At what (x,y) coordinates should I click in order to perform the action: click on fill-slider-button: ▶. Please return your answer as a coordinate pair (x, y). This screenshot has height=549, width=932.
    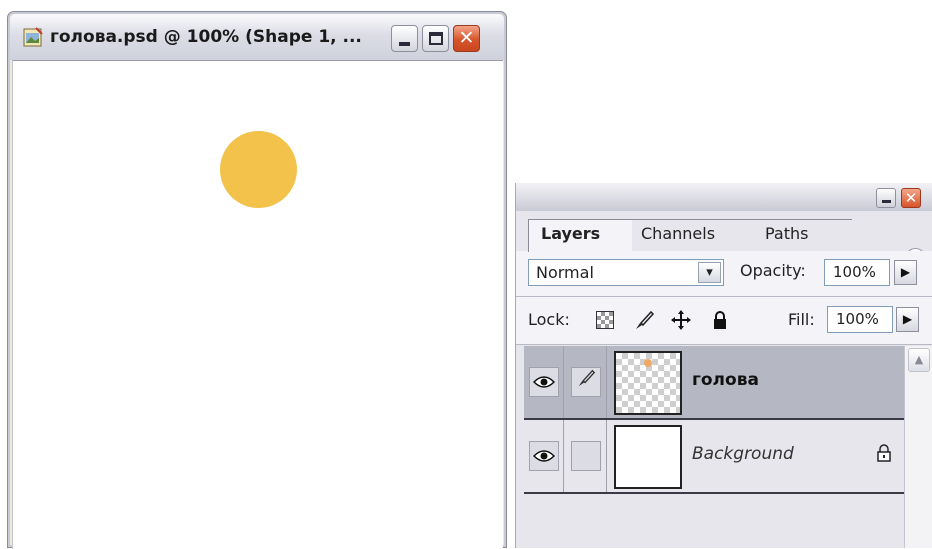
    Looking at the image, I should click on (907, 319).